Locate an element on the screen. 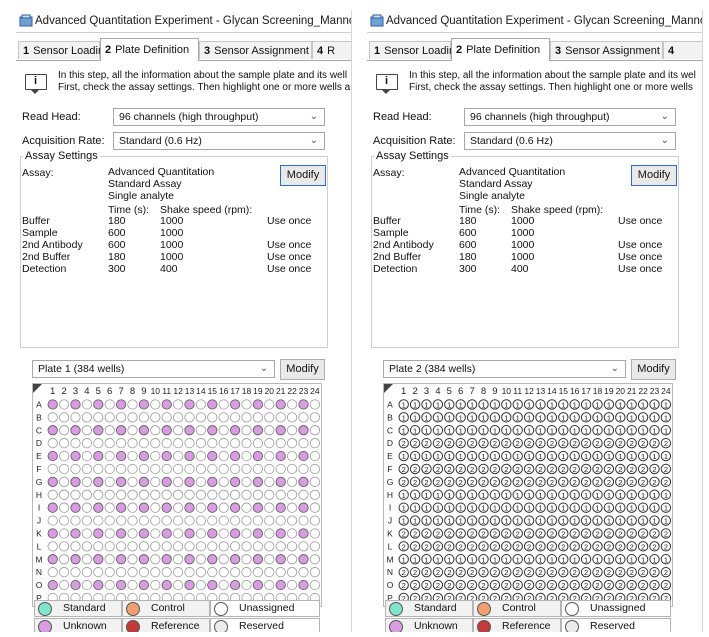 This screenshot has height=637, width=709. column-header: 15 is located at coordinates (564, 391).